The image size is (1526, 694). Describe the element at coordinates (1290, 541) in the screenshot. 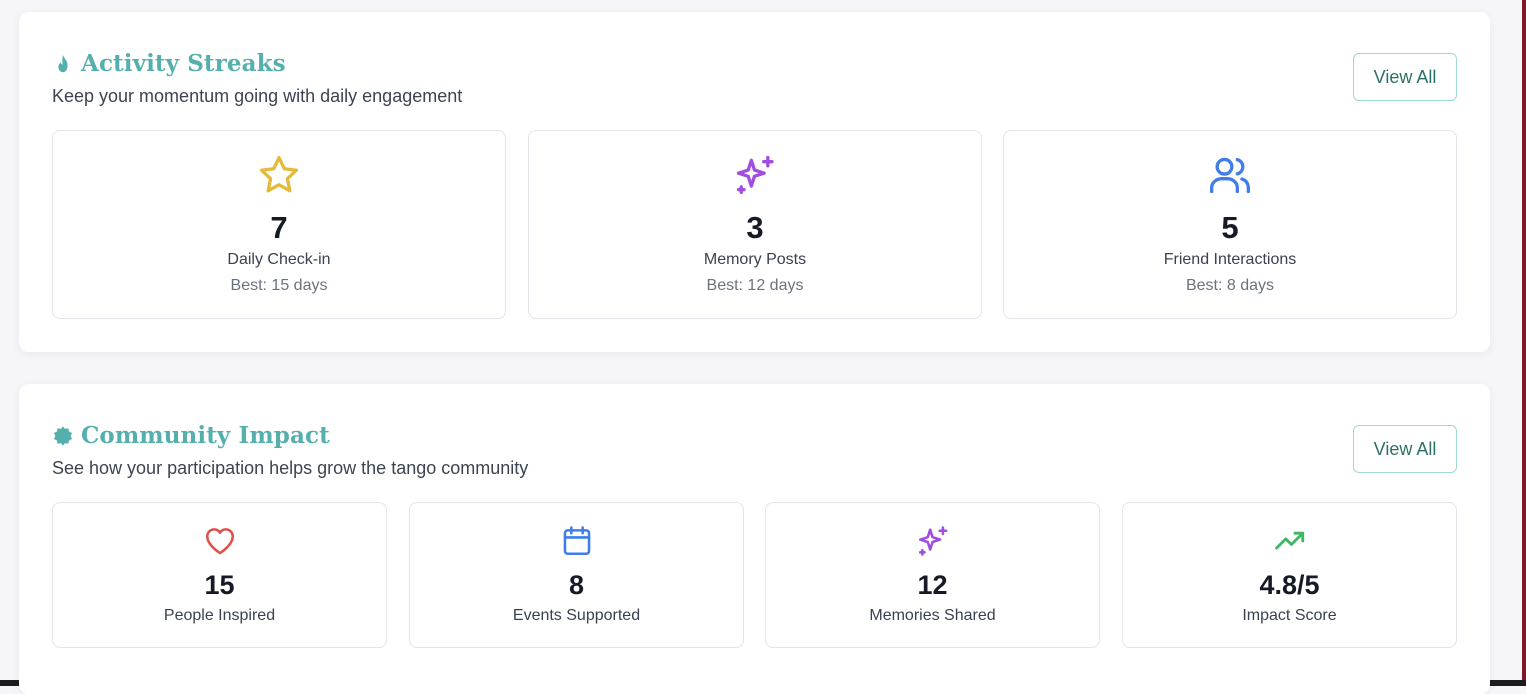

I see `trending-up-icon` at that location.